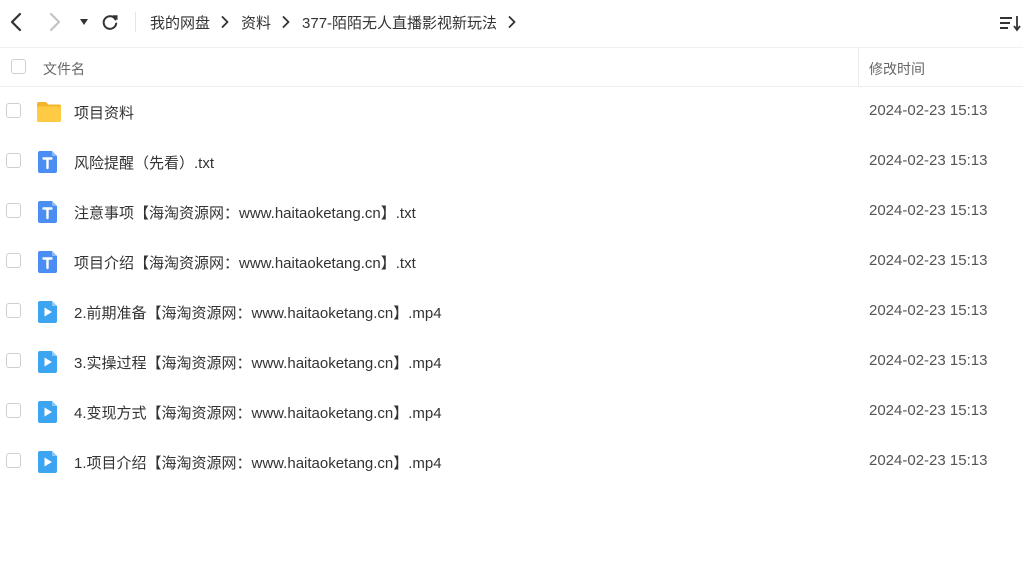 The image size is (1023, 561). What do you see at coordinates (897, 69) in the screenshot?
I see `column-header-modified-time: 修改时间` at bounding box center [897, 69].